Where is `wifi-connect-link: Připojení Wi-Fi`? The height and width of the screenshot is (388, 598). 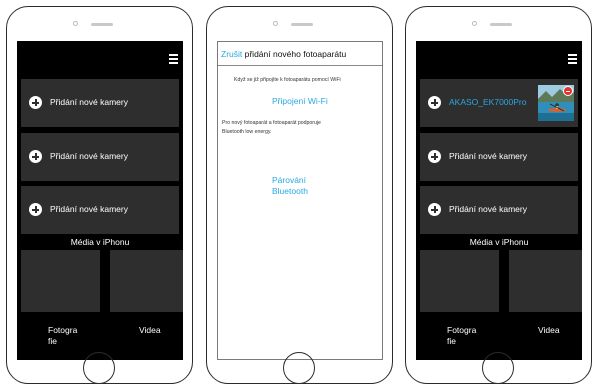
wifi-connect-link: Připojení Wi-Fi is located at coordinates (300, 101).